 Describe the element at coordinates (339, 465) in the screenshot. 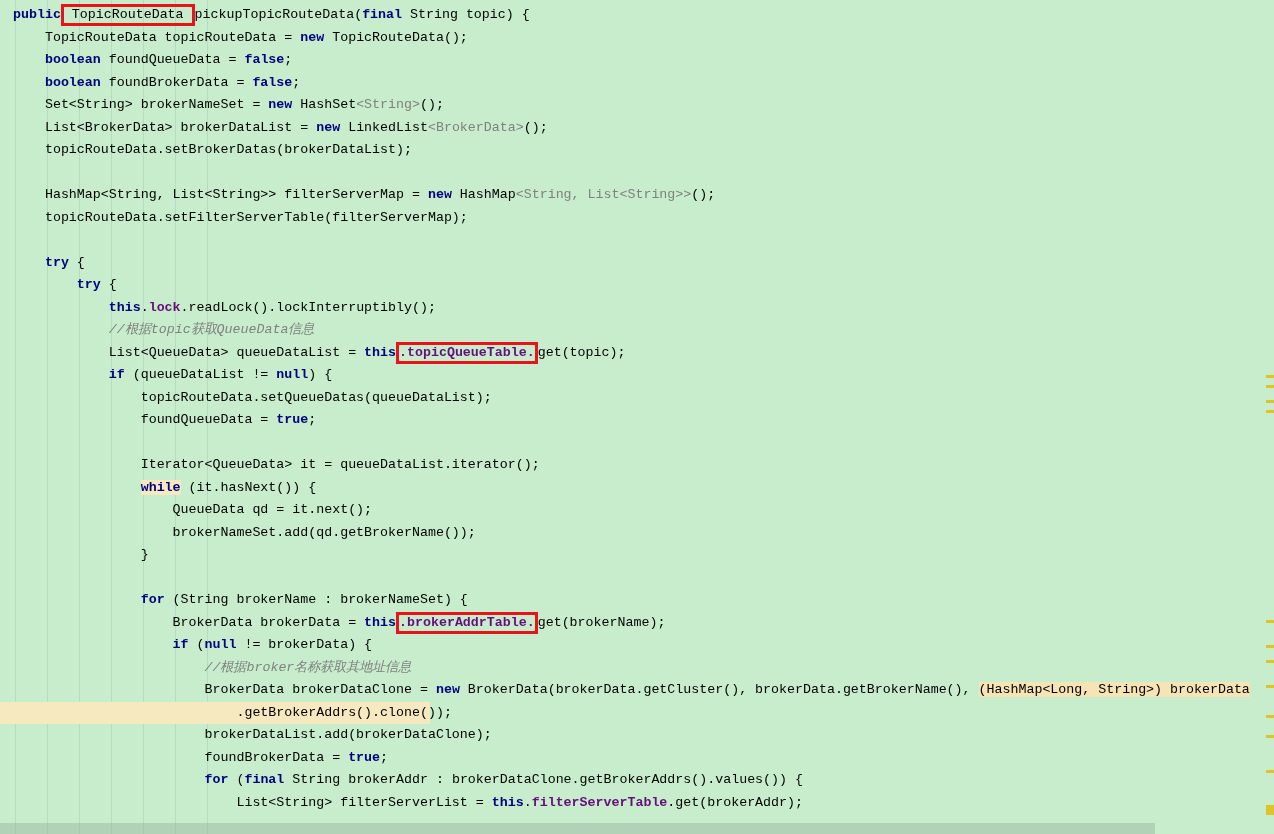

I see `code-line: Iterator<QueueData> it = queueDataList.iterator();` at that location.